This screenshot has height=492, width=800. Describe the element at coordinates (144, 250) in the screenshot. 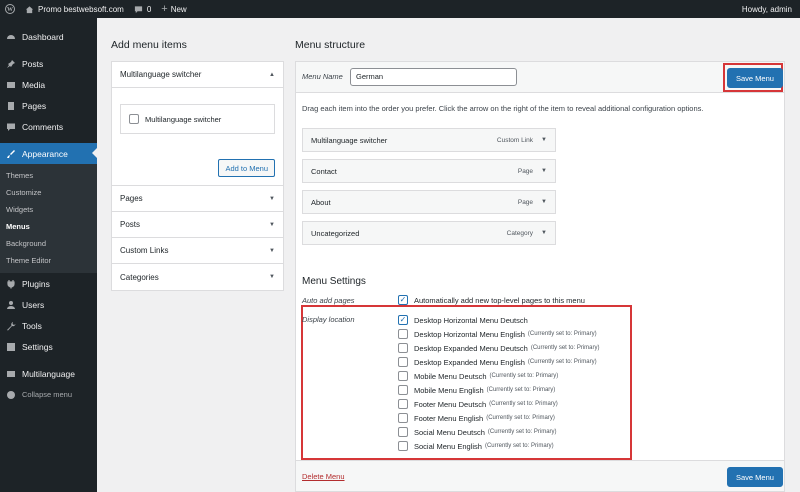

I see `accordion-title: Custom Links` at that location.